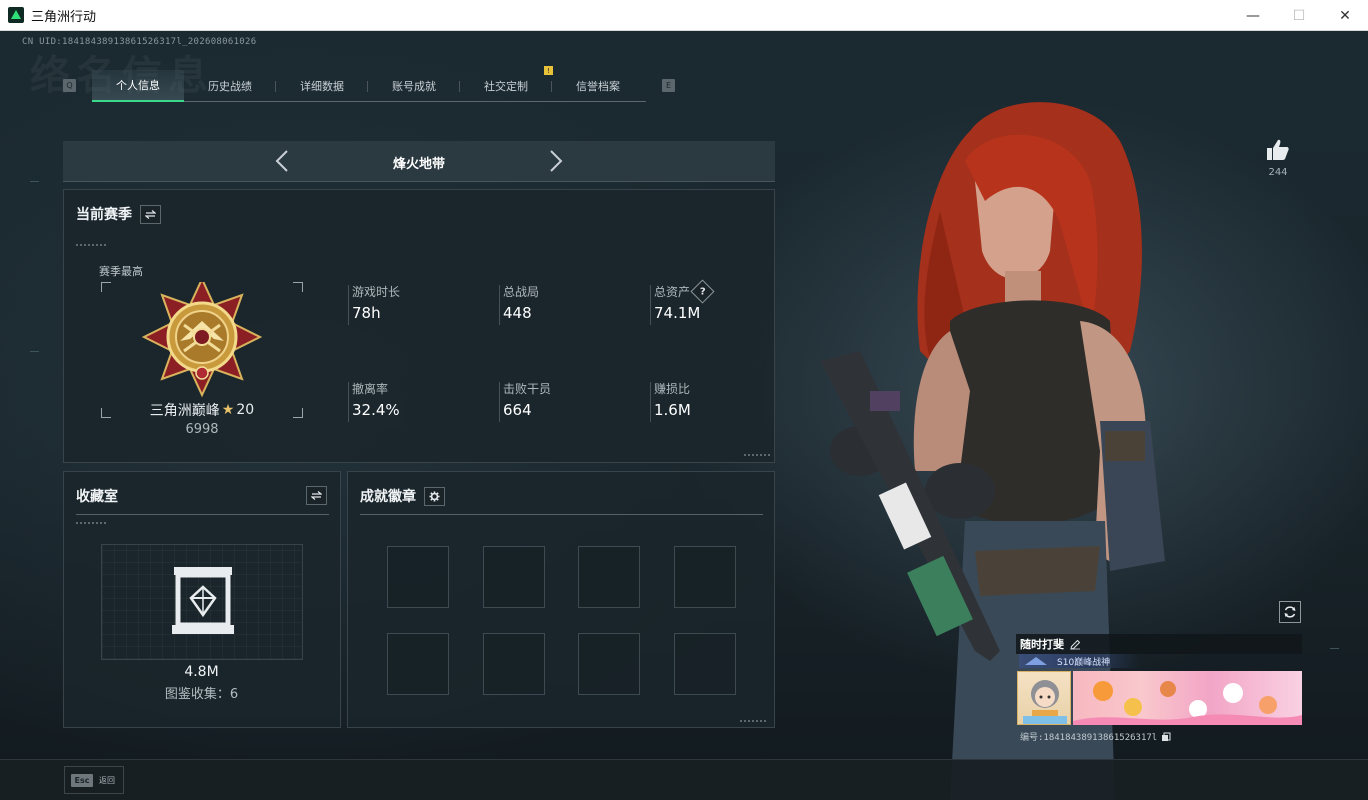 The image size is (1368, 800). Describe the element at coordinates (201, 672) in the screenshot. I see `collection-value: 4.8M` at that location.